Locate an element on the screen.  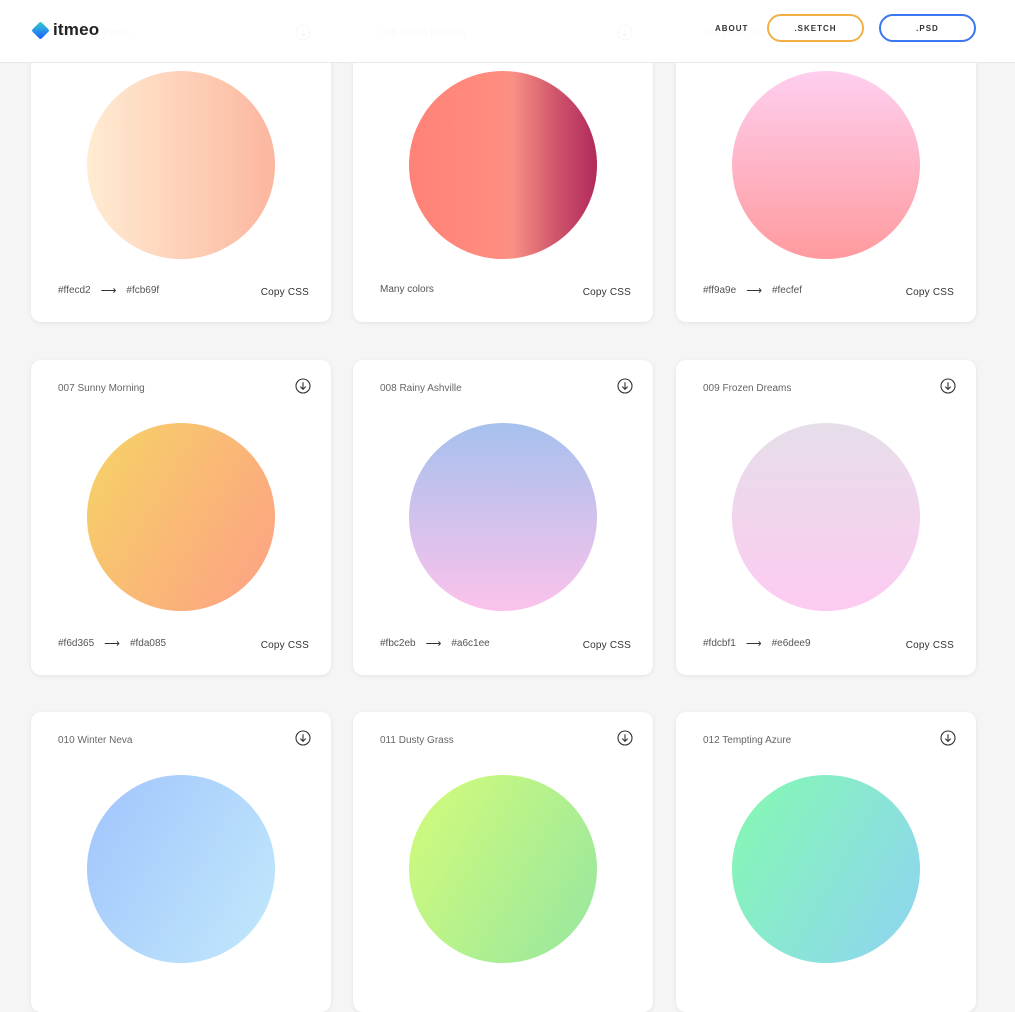
color-info: #f6d365 ⟶ #fda085 is located at coordinates (112, 643).